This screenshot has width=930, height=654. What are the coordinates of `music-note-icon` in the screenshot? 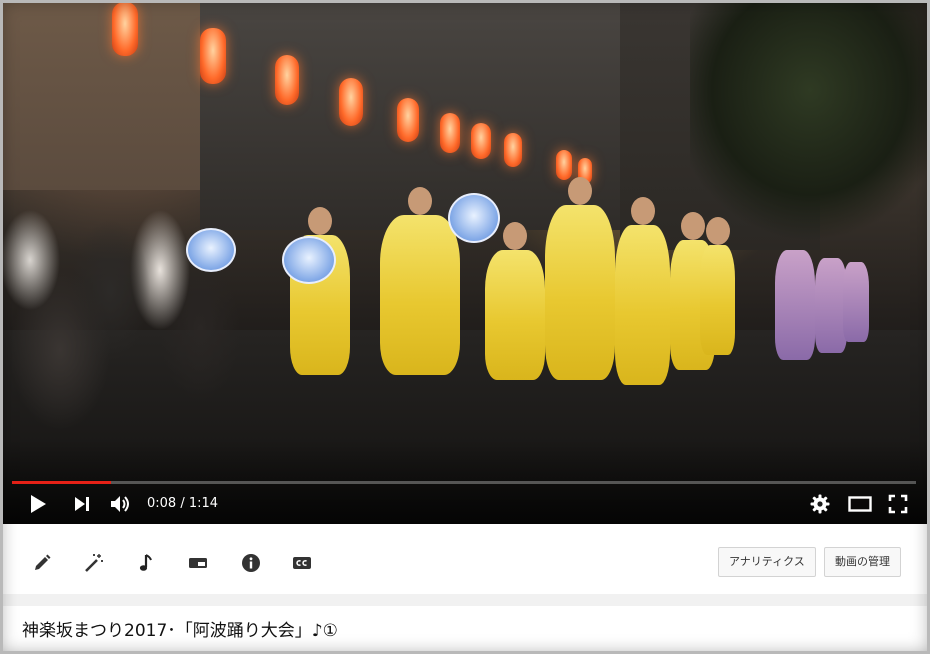 It's located at (145, 562).